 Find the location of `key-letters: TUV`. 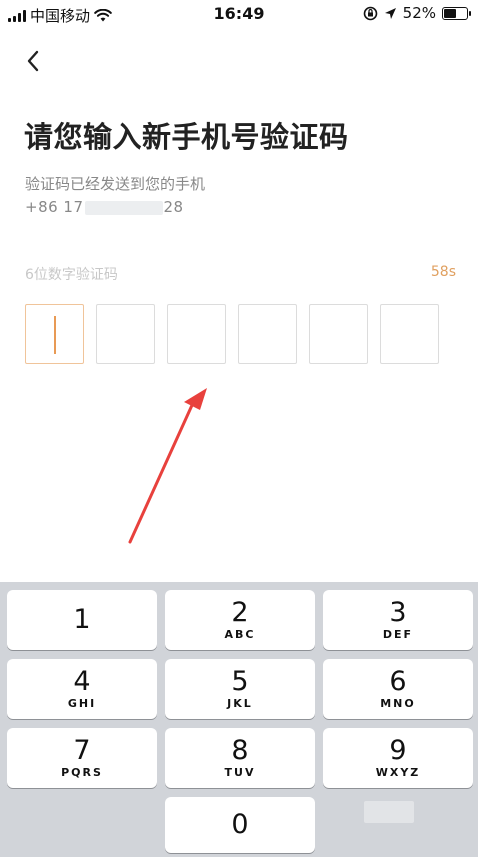

key-letters: TUV is located at coordinates (240, 772).